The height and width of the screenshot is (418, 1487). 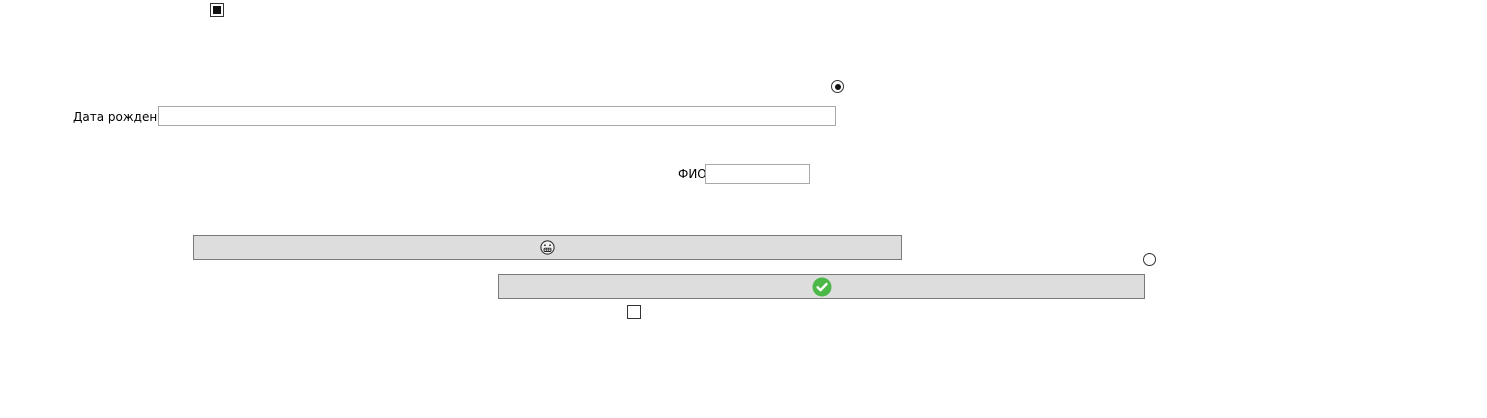 What do you see at coordinates (217, 10) in the screenshot?
I see `checkbox-top` at bounding box center [217, 10].